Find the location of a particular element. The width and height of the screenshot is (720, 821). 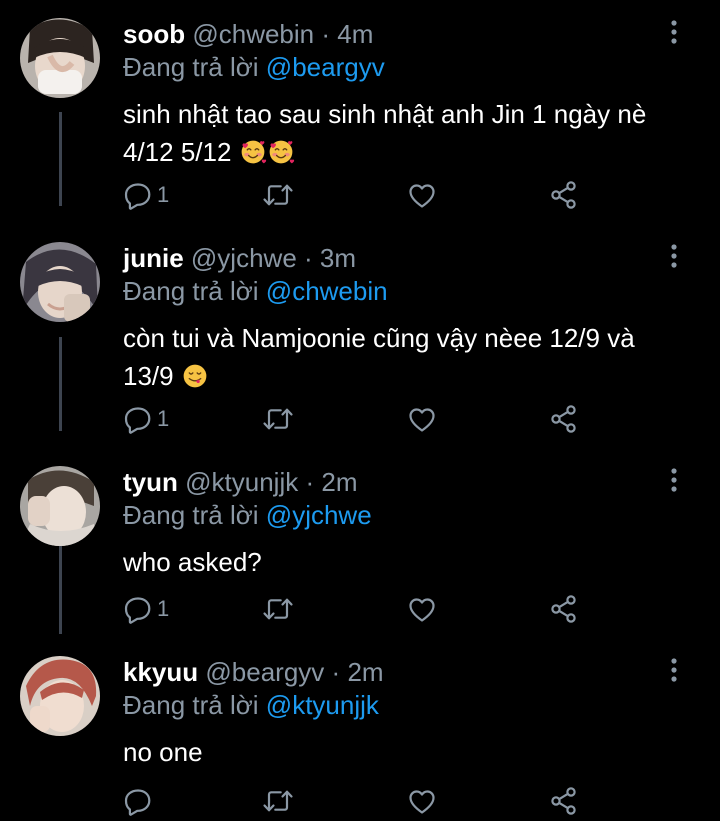

reply-mention: @beargyv is located at coordinates (325, 67).